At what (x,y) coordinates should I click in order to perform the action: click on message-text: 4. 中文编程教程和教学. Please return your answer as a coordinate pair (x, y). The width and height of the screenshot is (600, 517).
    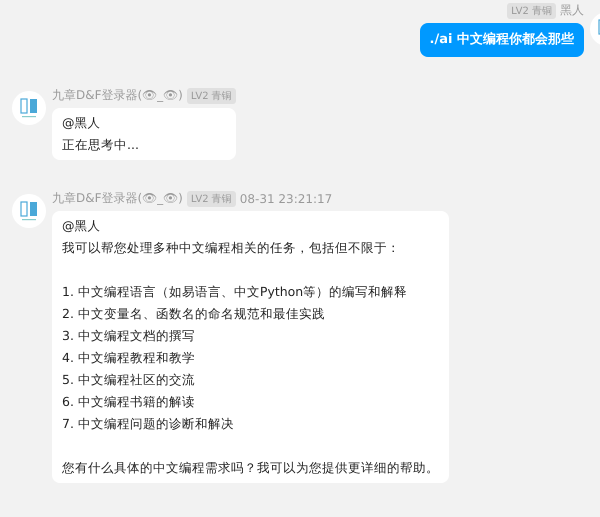
    Looking at the image, I should click on (129, 358).